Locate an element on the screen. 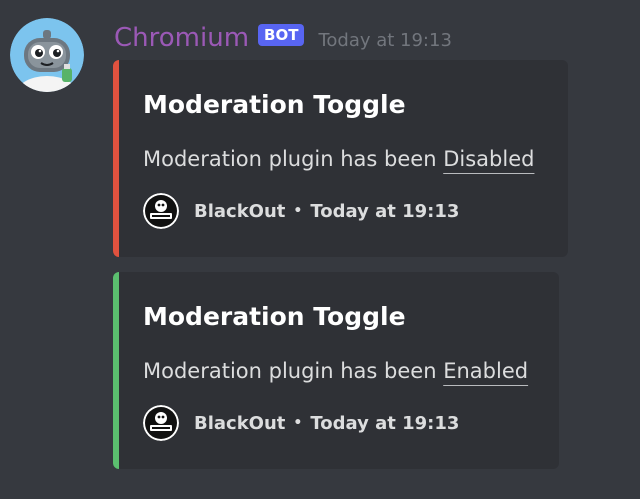 The image size is (640, 499). status-value: Disabled is located at coordinates (489, 159).